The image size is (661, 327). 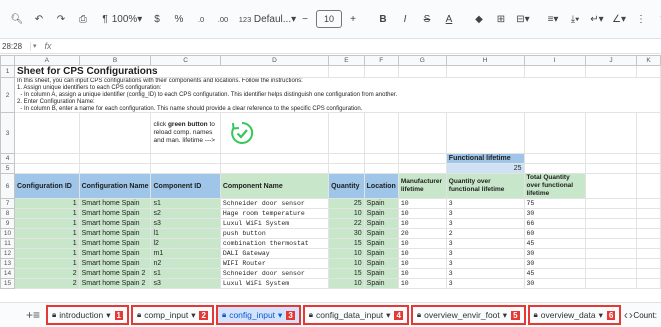 I want to click on decrease-decimal-button: .0, so click(x=201, y=19).